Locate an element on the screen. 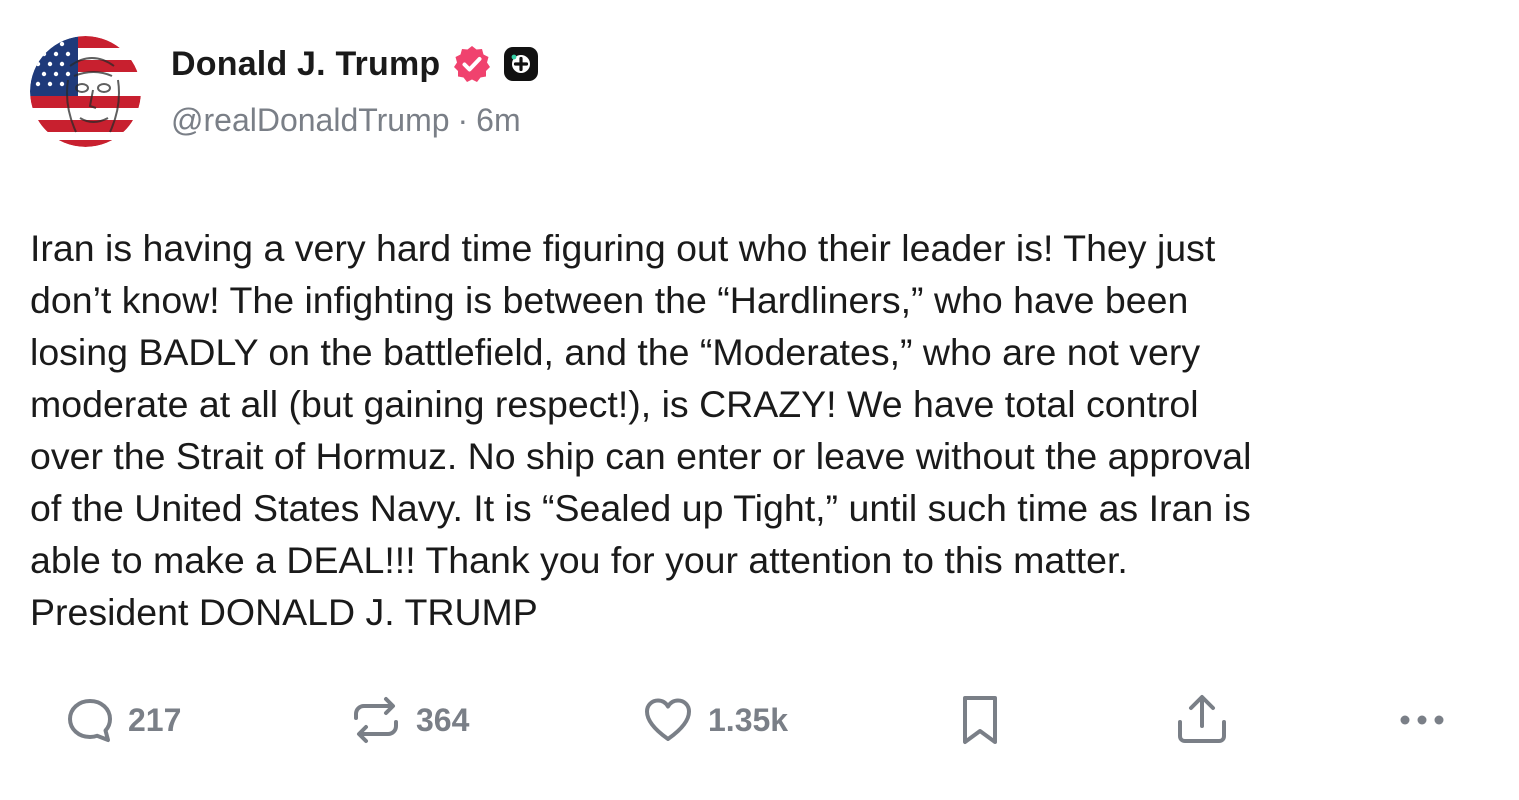  heart-icon is located at coordinates (668, 720).